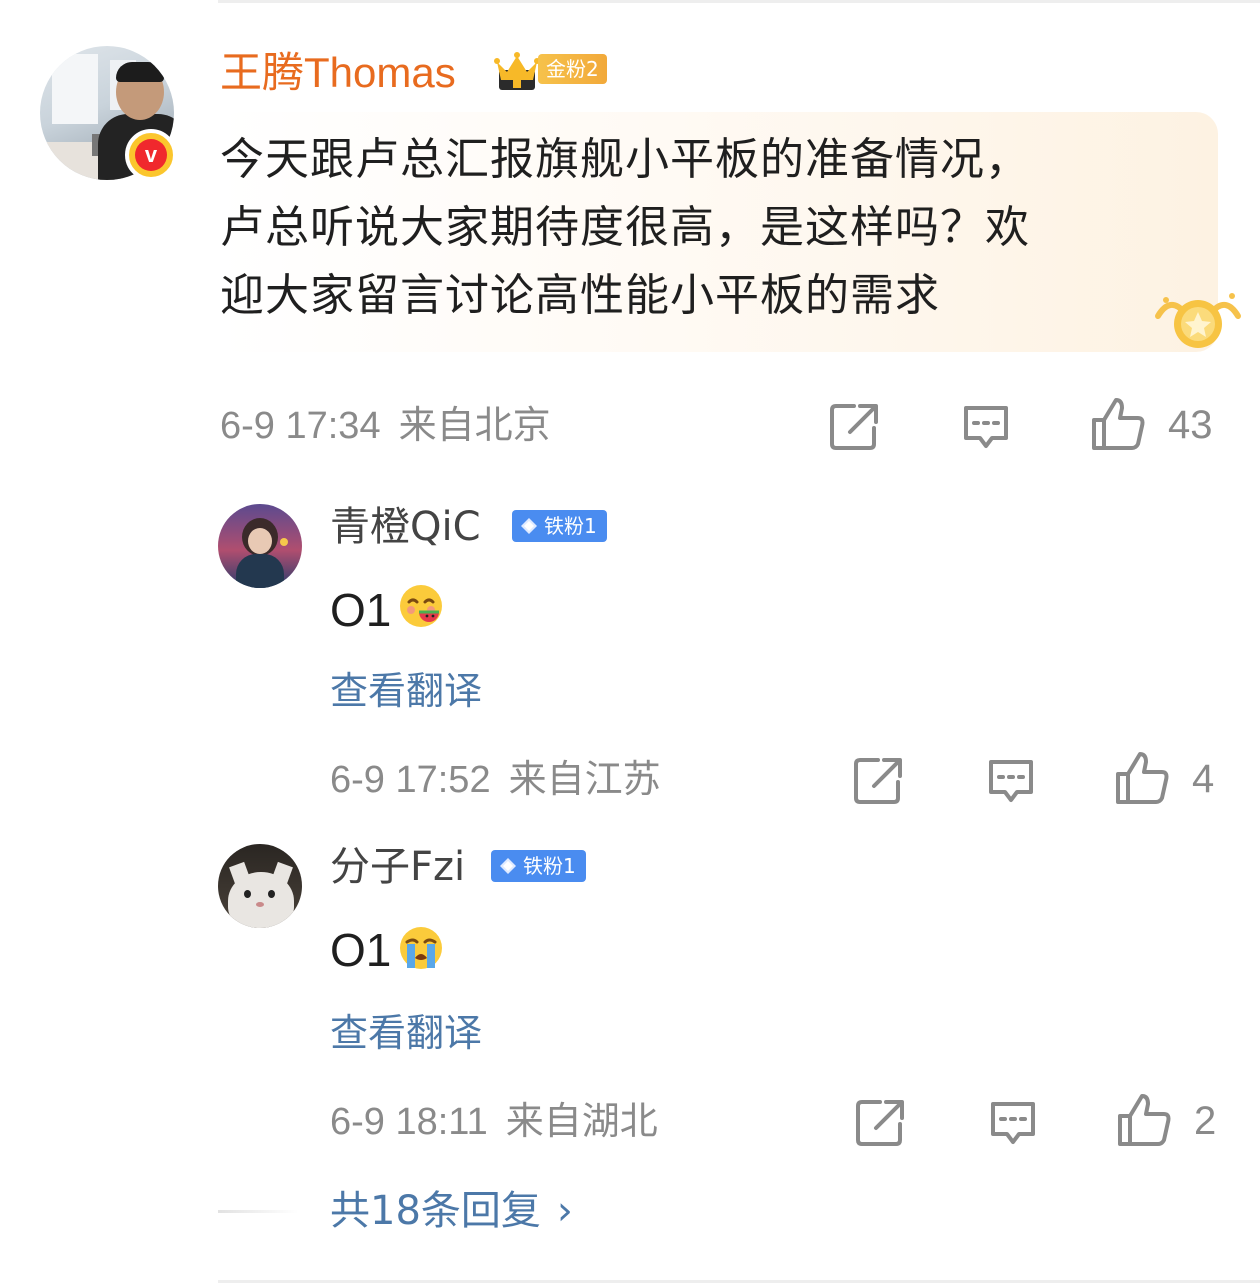 This screenshot has height=1285, width=1260. I want to click on reply-author: 青橙QiC, so click(405, 527).